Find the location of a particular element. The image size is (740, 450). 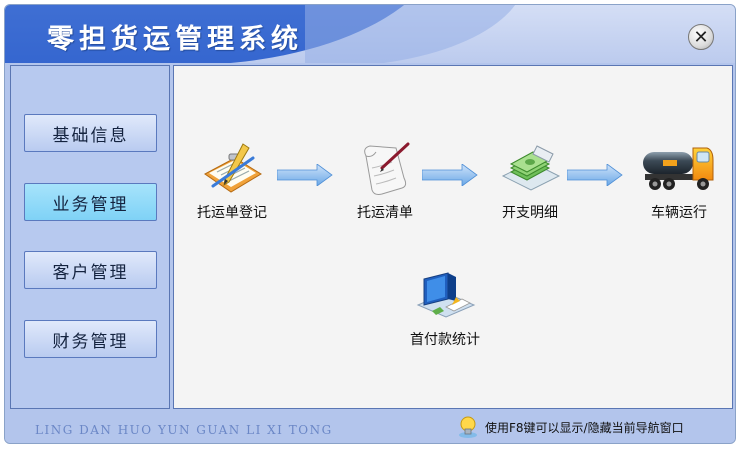

sidebar-item-label: 业务管理 is located at coordinates (90, 204).